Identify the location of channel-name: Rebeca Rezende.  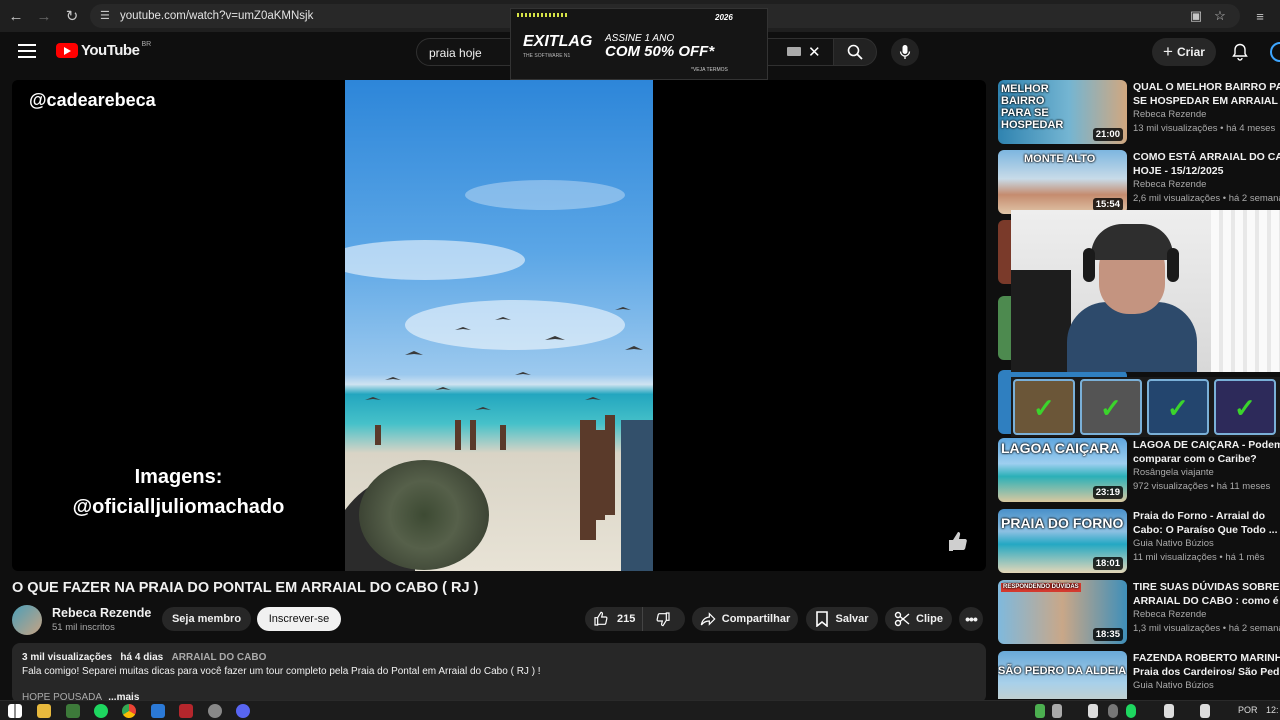
(101, 613).